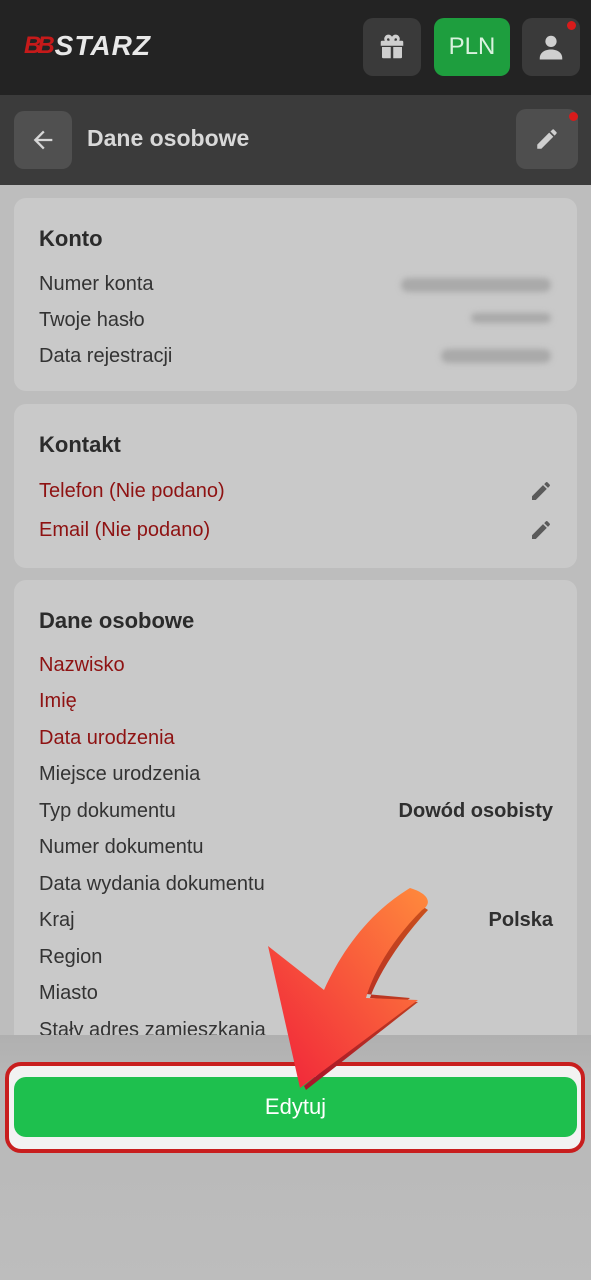 The width and height of the screenshot is (591, 1280). Describe the element at coordinates (295, 140) in the screenshot. I see `page-header: Dane osobowe` at that location.